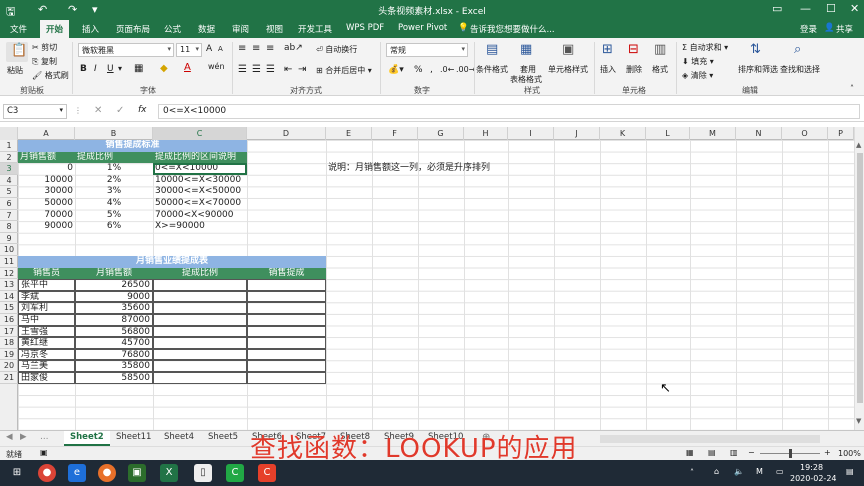  What do you see at coordinates (831, 8) in the screenshot?
I see `maximize-icon: ☐` at bounding box center [831, 8].